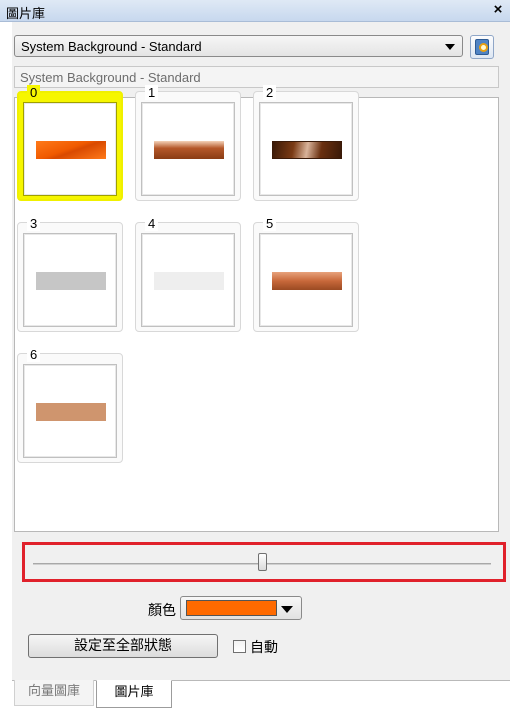 The height and width of the screenshot is (711, 510). I want to click on title-bar: 圖片庫 ×, so click(255, 11).